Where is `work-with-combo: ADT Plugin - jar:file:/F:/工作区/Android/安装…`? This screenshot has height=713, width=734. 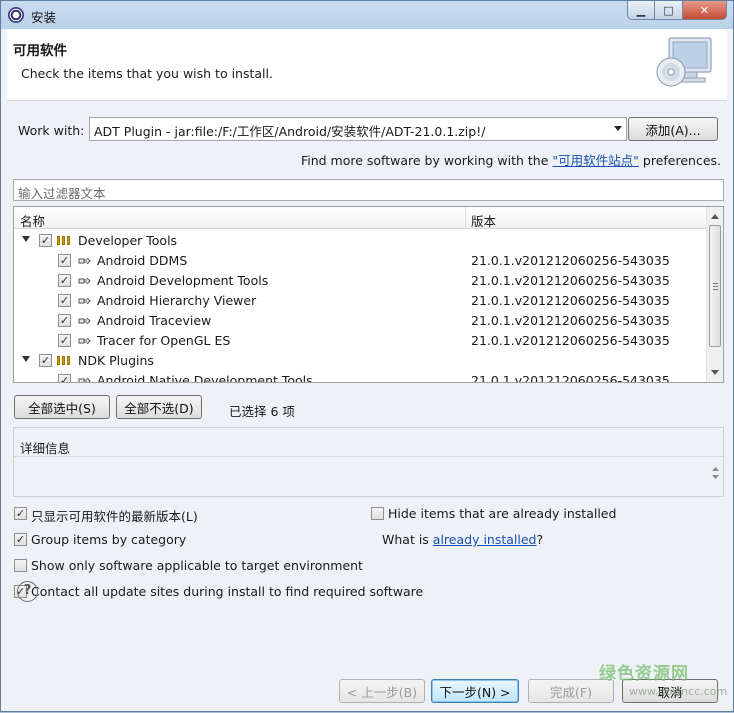 work-with-combo: ADT Plugin - jar:file:/F:/工作区/Android/安装… is located at coordinates (358, 129).